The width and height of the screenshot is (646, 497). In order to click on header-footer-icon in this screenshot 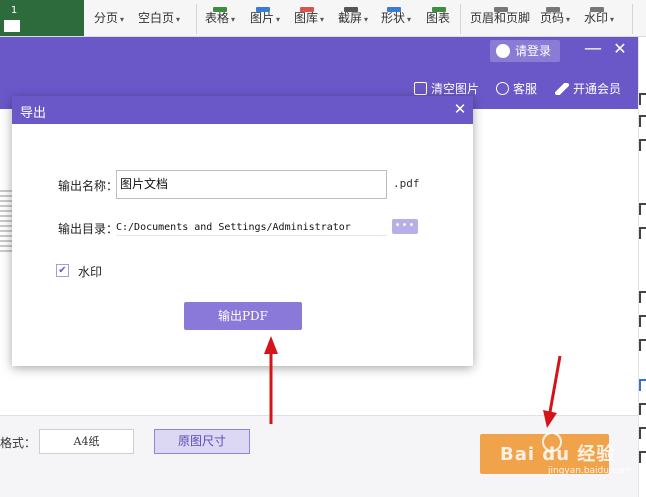, I will do `click(501, 9)`.